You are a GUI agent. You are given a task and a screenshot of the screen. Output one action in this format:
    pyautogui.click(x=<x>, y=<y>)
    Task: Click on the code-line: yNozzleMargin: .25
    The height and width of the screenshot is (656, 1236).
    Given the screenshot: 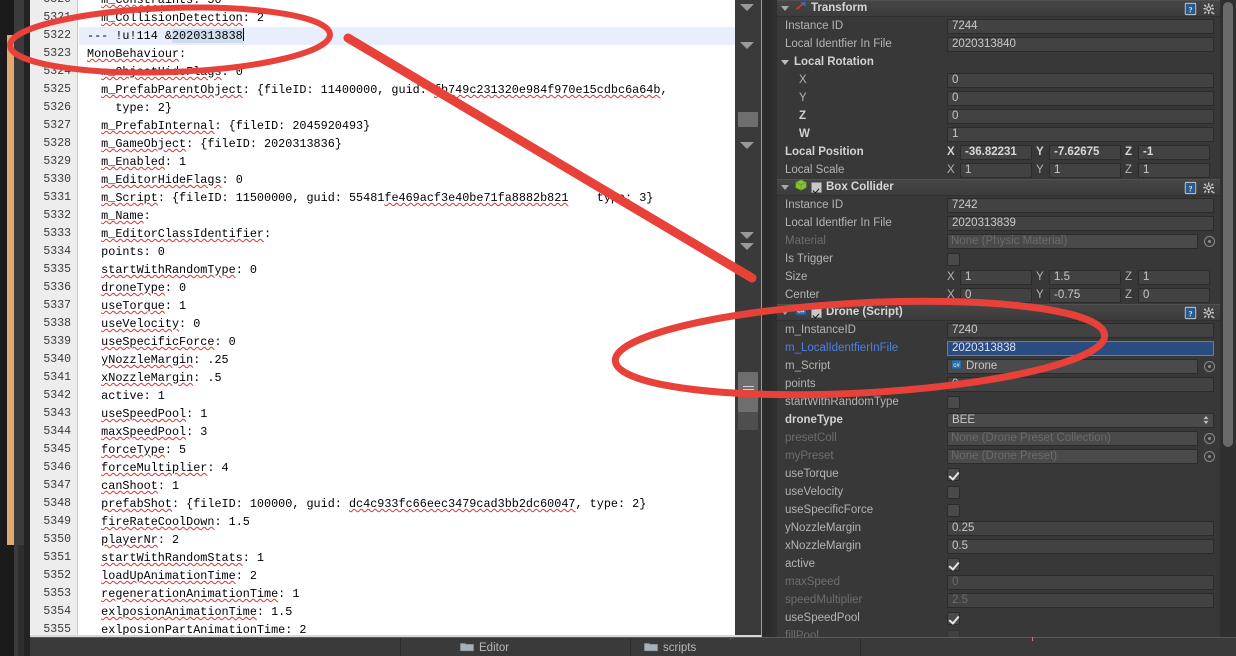 What is the action you would take?
    pyautogui.click(x=153, y=360)
    